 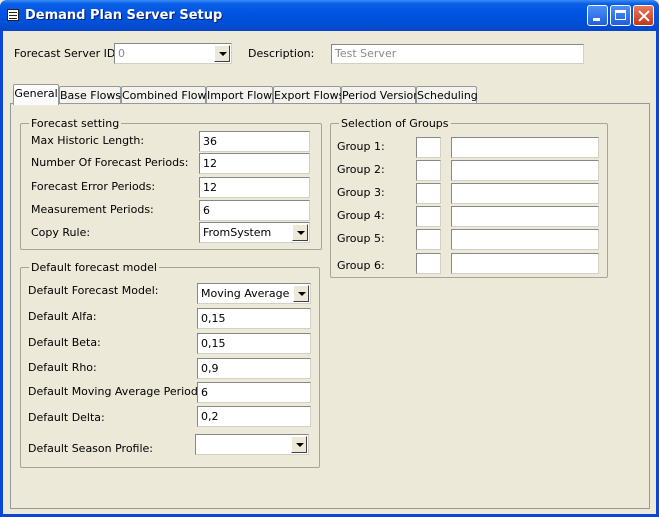 What do you see at coordinates (254, 343) in the screenshot?
I see `default-beta-field: 0,15` at bounding box center [254, 343].